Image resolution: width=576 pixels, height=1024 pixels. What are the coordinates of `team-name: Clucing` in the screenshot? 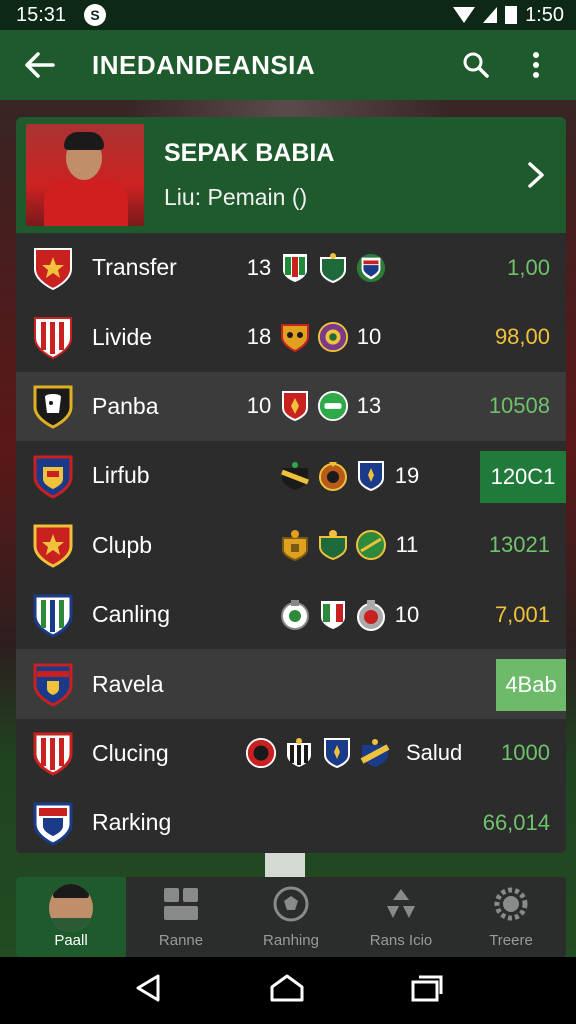 It's located at (130, 752).